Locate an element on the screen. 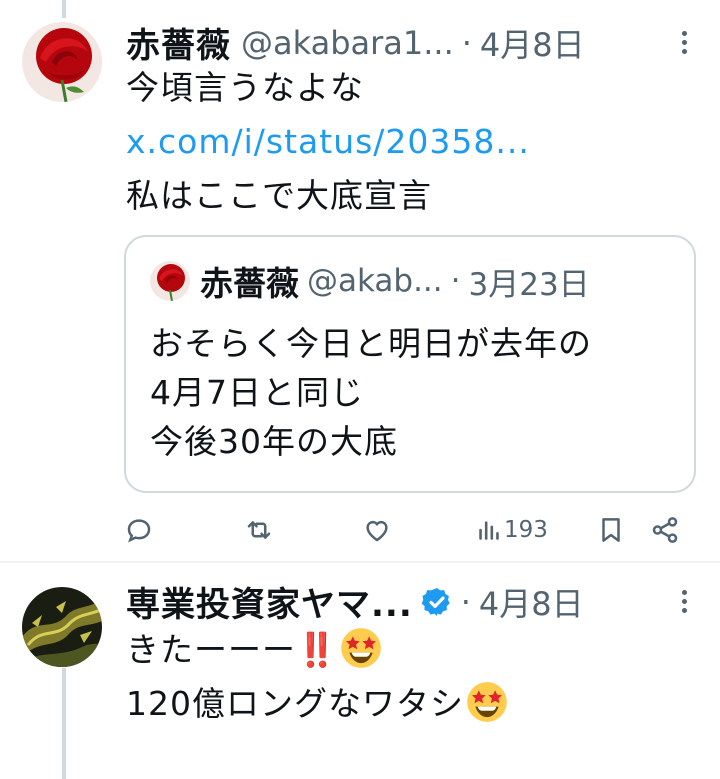 This screenshot has width=720, height=779. post-text-line-2: 120億ロングなワタシ is located at coordinates (317, 703).